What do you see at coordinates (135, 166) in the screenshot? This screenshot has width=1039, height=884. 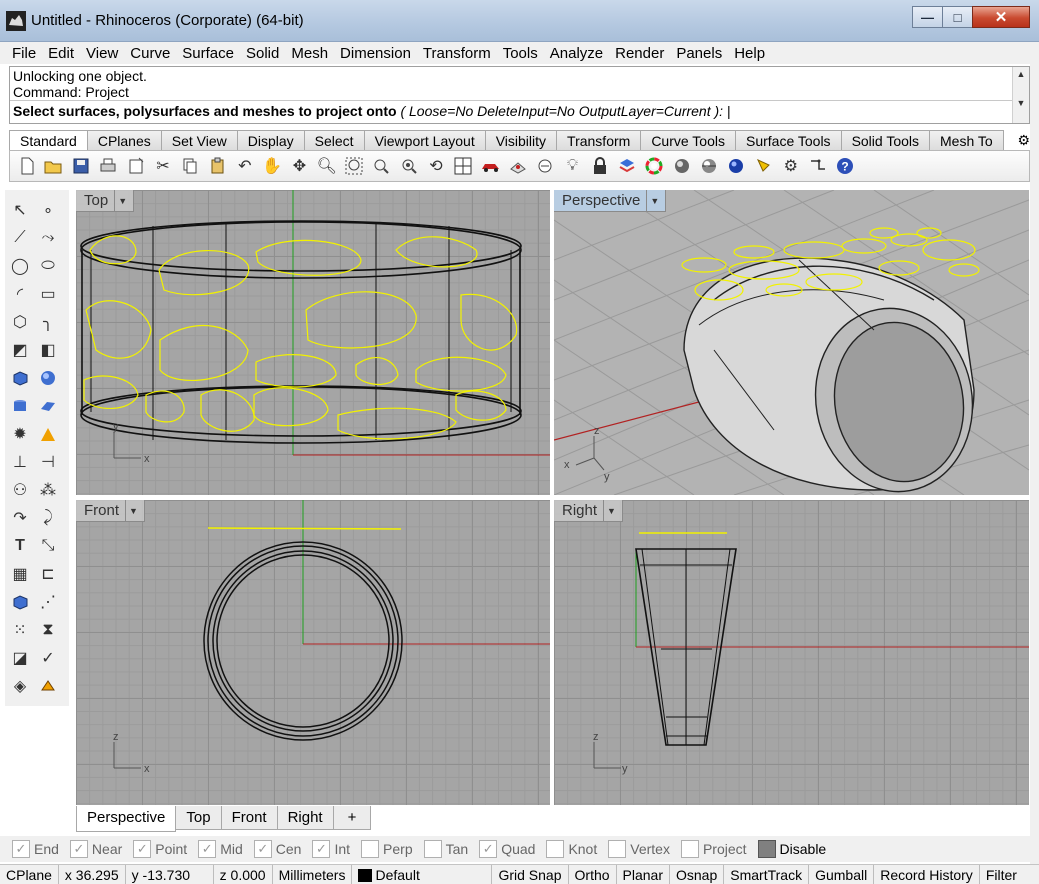 I see `import-icon` at bounding box center [135, 166].